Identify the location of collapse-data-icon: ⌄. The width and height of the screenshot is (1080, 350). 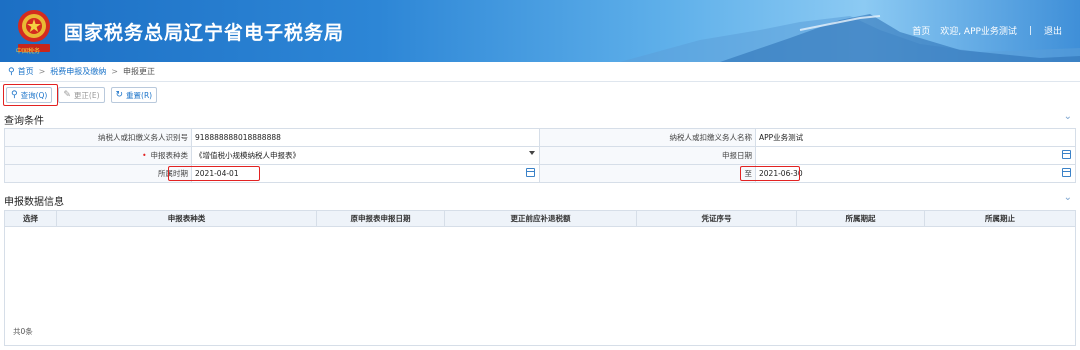
(1068, 197).